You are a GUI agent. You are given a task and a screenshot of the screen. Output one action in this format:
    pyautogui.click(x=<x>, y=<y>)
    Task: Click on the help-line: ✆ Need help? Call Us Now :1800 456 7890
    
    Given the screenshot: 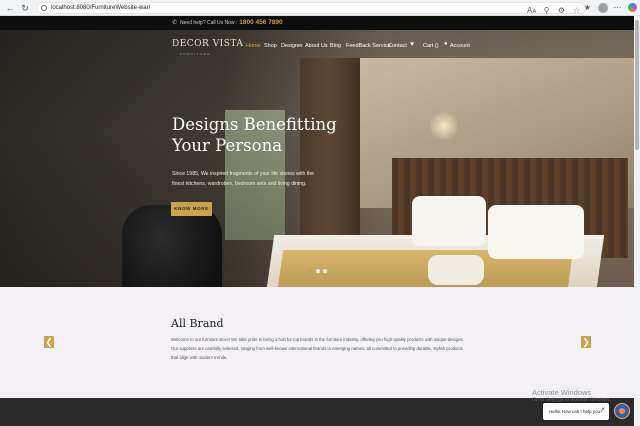 What is the action you would take?
    pyautogui.click(x=227, y=23)
    